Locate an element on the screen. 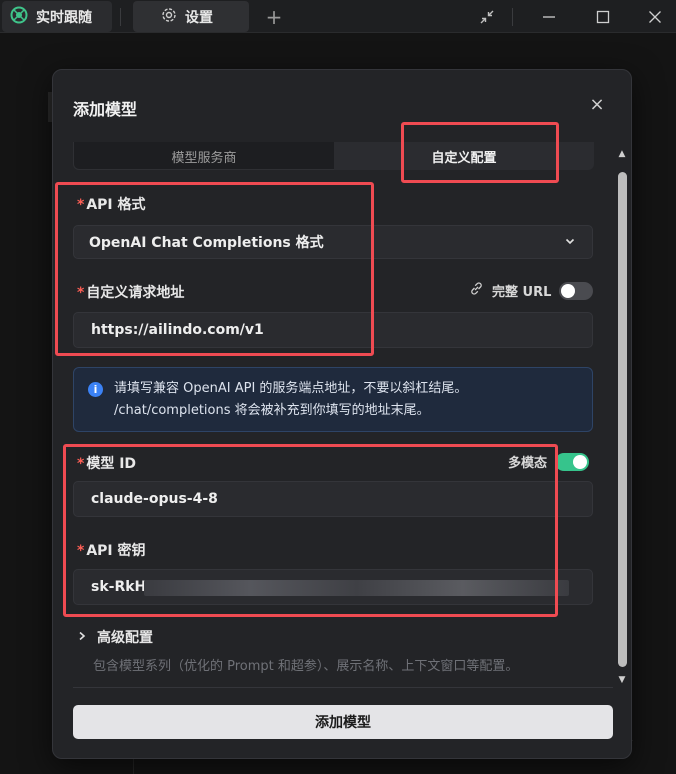  full-url-label: 完整 URL is located at coordinates (522, 292).